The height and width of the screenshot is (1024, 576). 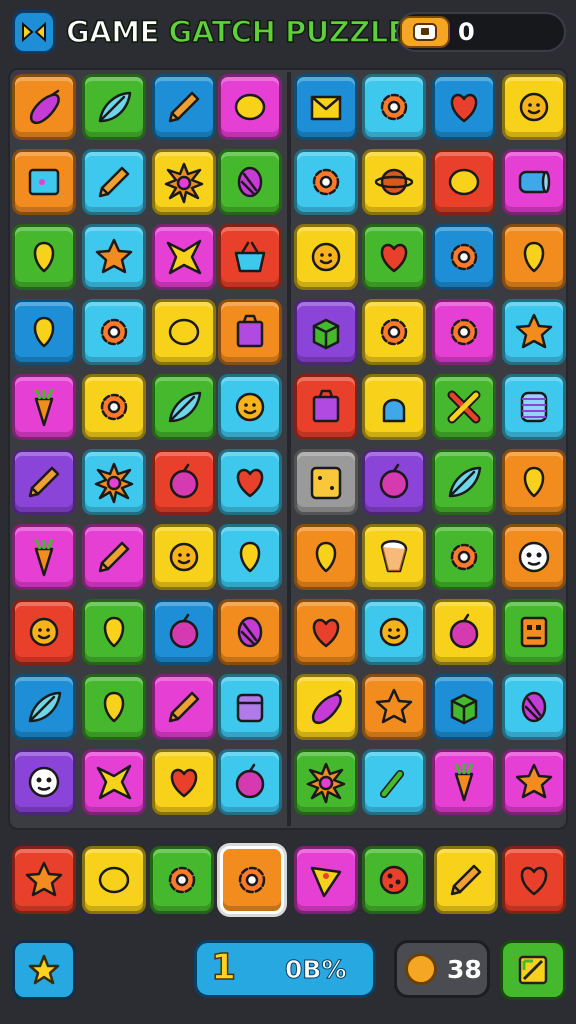 I want to click on balloon-icon, so click(x=326, y=557).